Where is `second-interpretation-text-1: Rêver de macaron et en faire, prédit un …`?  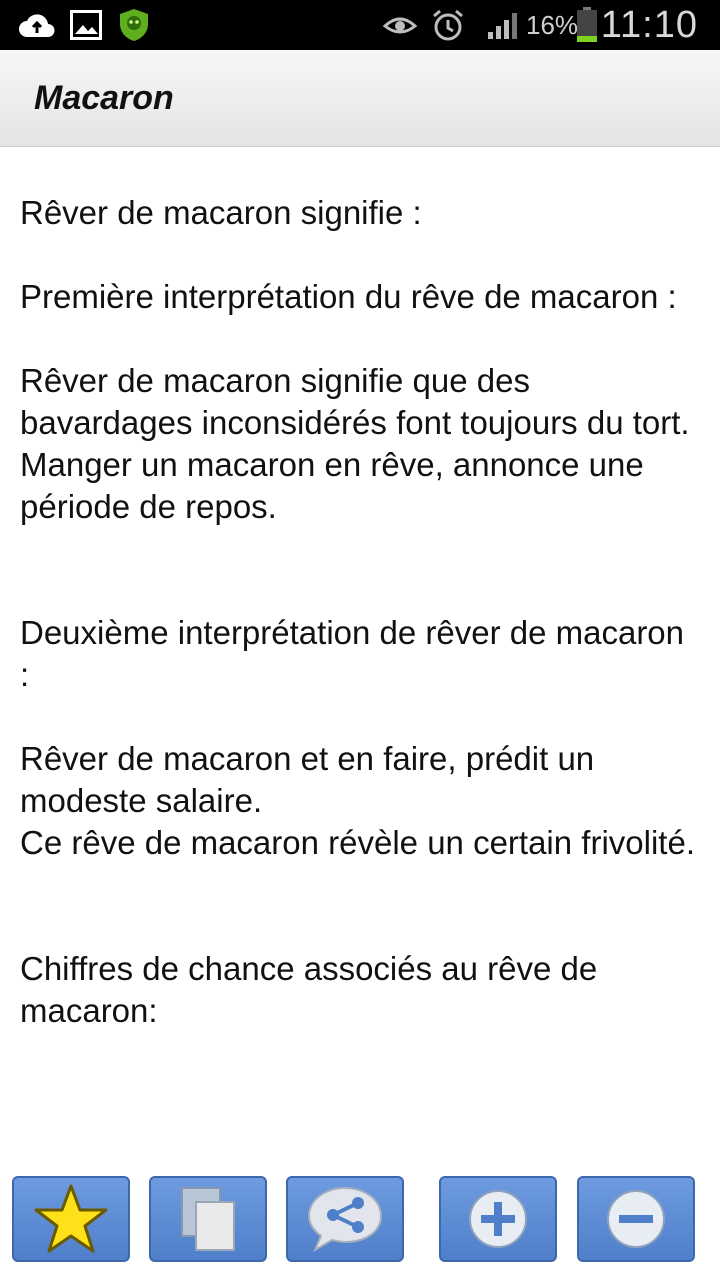 second-interpretation-text-1: Rêver de macaron et en faire, prédit un … is located at coordinates (307, 779).